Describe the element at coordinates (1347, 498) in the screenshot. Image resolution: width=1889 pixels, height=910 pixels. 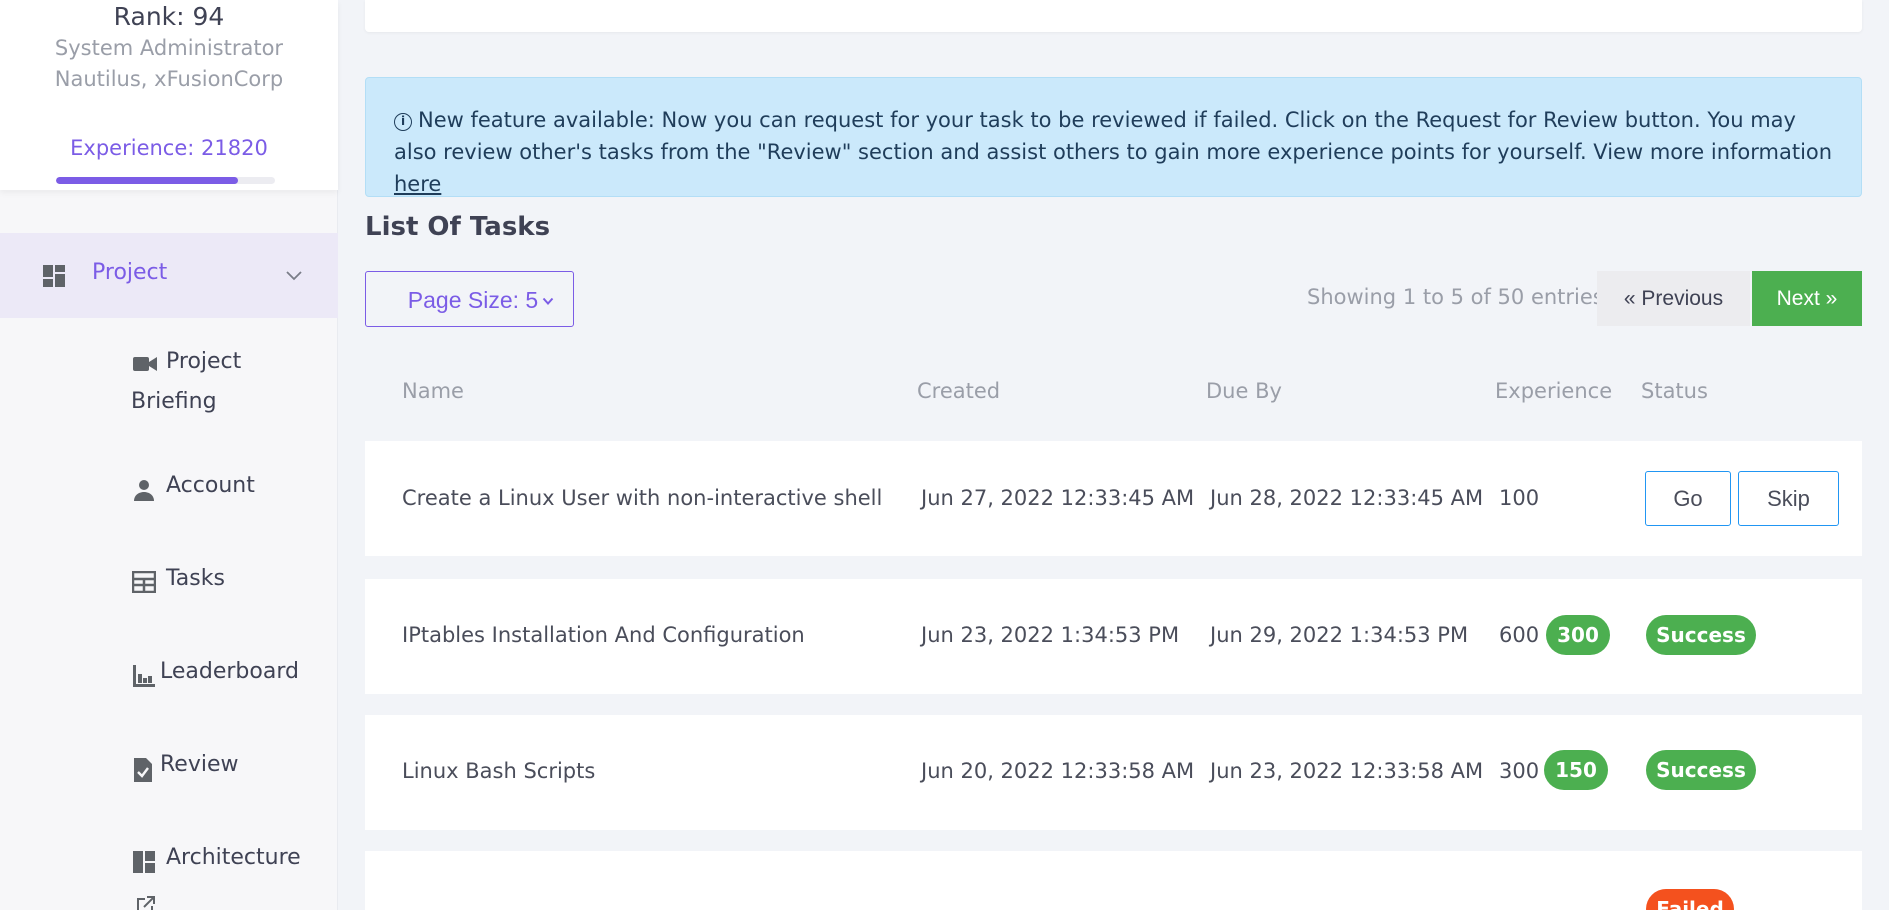
I see `task-due: Jun 28, 2022 12:33:45 AM` at that location.